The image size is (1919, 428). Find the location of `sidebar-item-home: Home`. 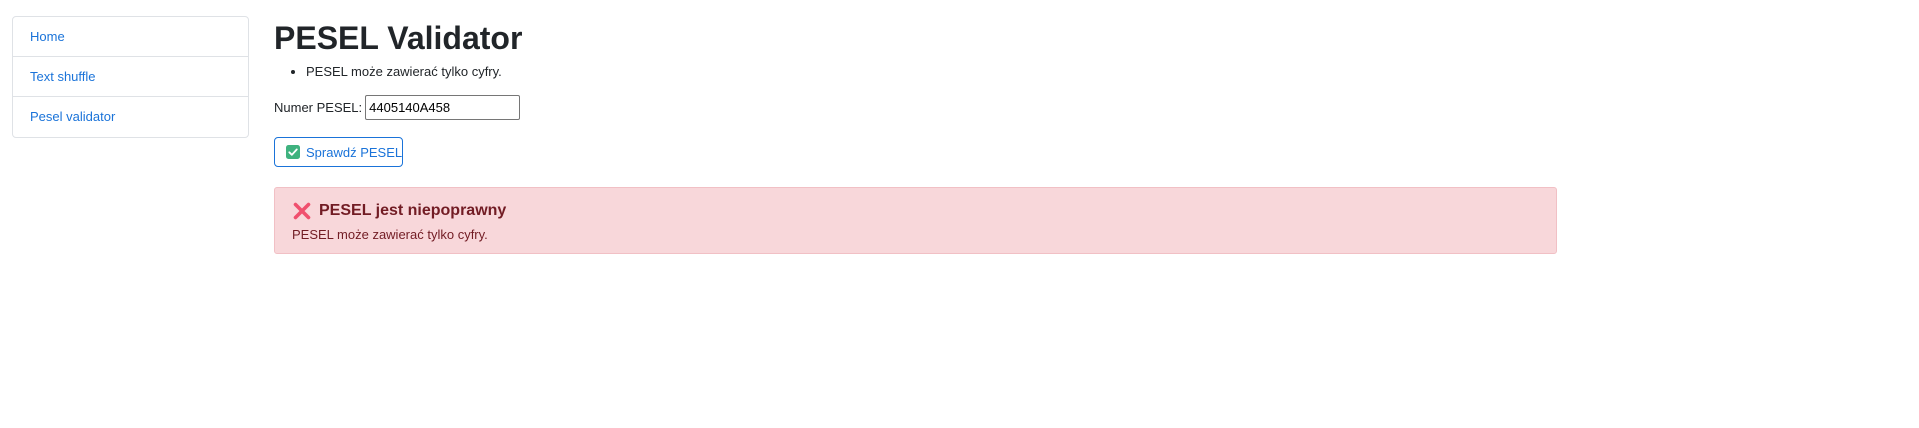

sidebar-item-home: Home is located at coordinates (130, 37).